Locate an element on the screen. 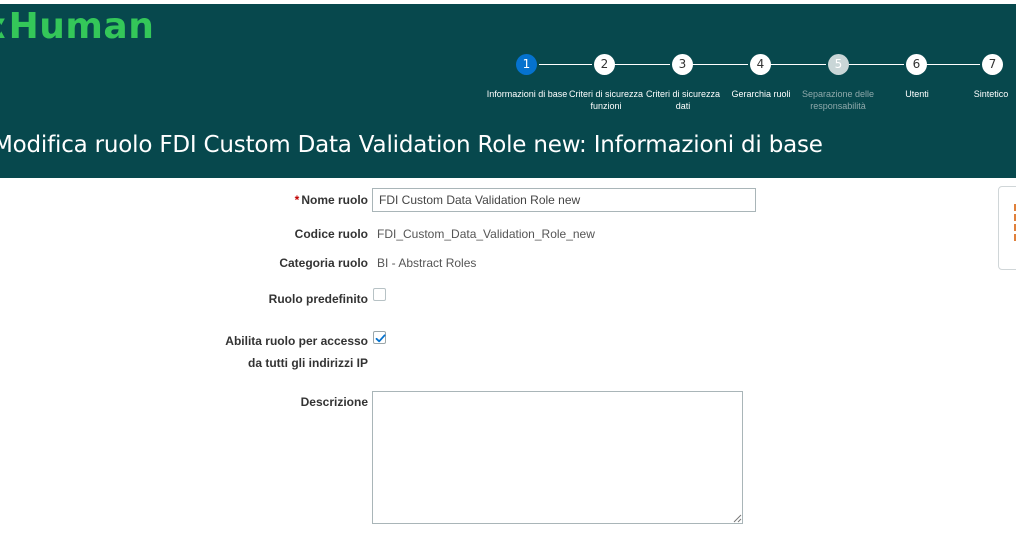 The image size is (1016, 553). train-step-4: 4 is located at coordinates (760, 64).